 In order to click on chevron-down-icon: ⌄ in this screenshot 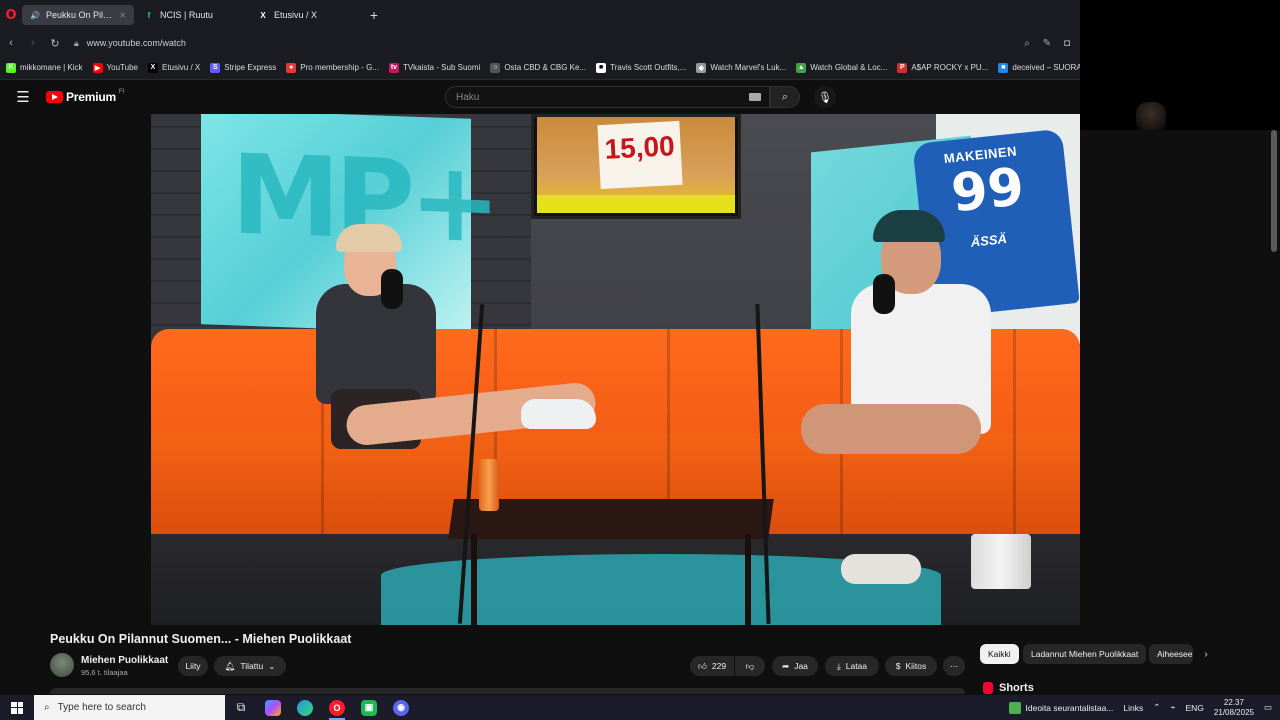, I will do `click(272, 665)`.